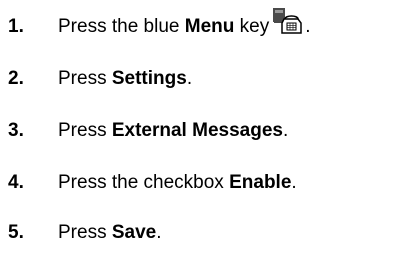 The image size is (411, 257). What do you see at coordinates (288, 21) in the screenshot?
I see `menu-key-phone-icon` at bounding box center [288, 21].